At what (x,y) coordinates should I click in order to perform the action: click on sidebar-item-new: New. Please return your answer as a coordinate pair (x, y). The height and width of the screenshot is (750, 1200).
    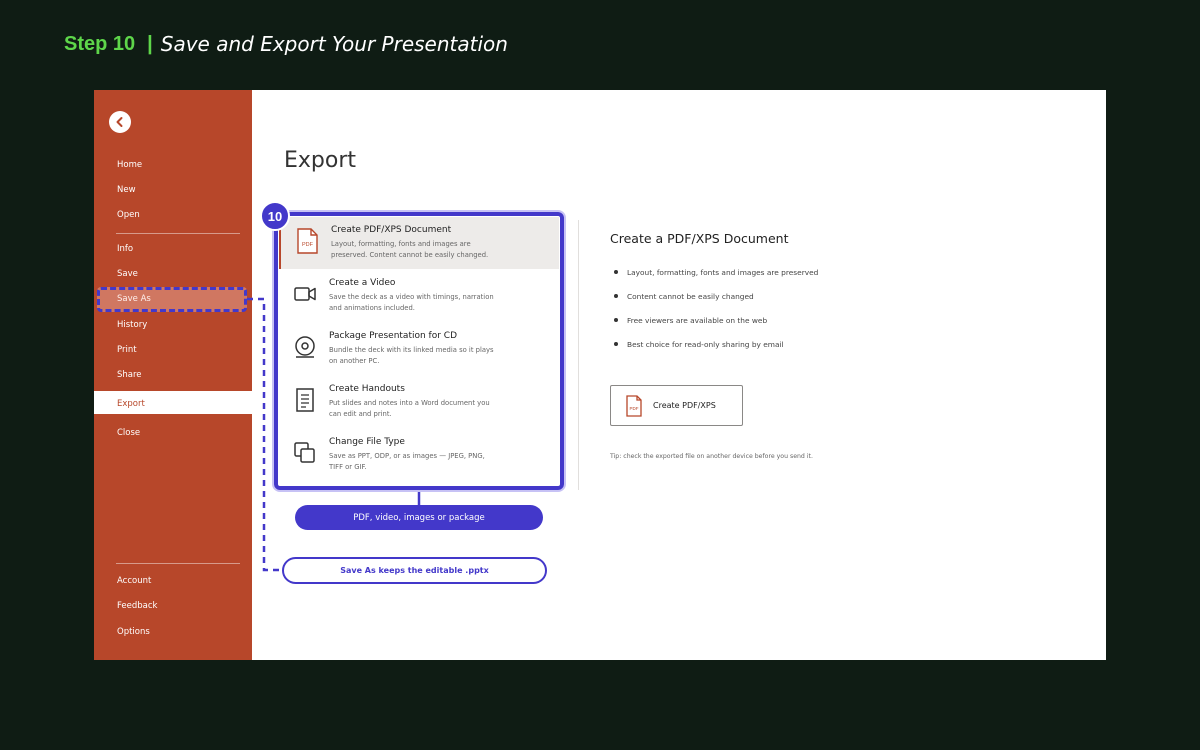
    Looking at the image, I should click on (126, 190).